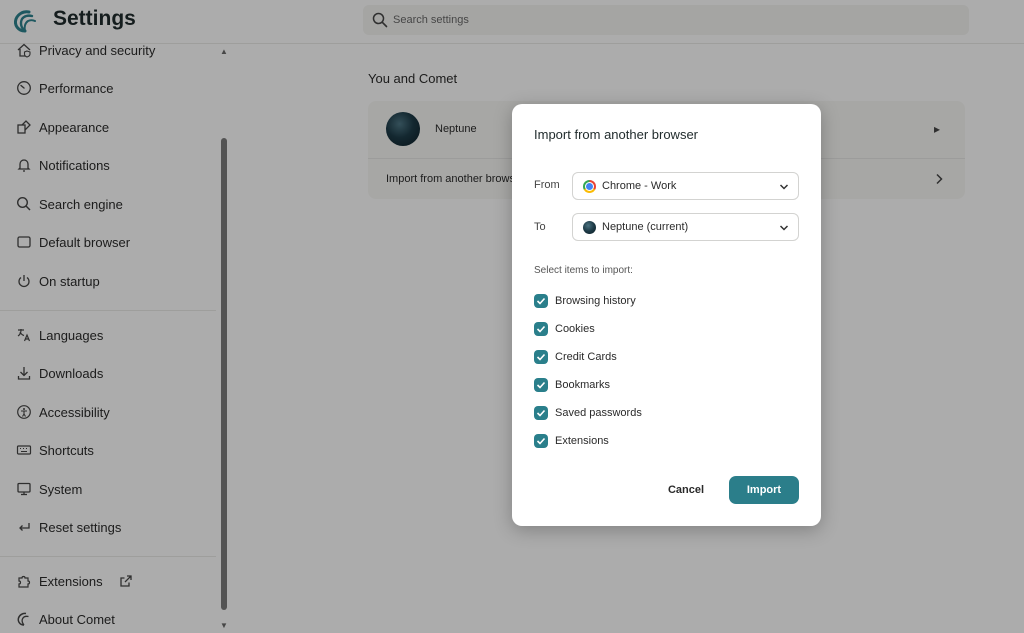 This screenshot has width=1024, height=633. Describe the element at coordinates (664, 330) in the screenshot. I see `checkbox-row: Cookies` at that location.